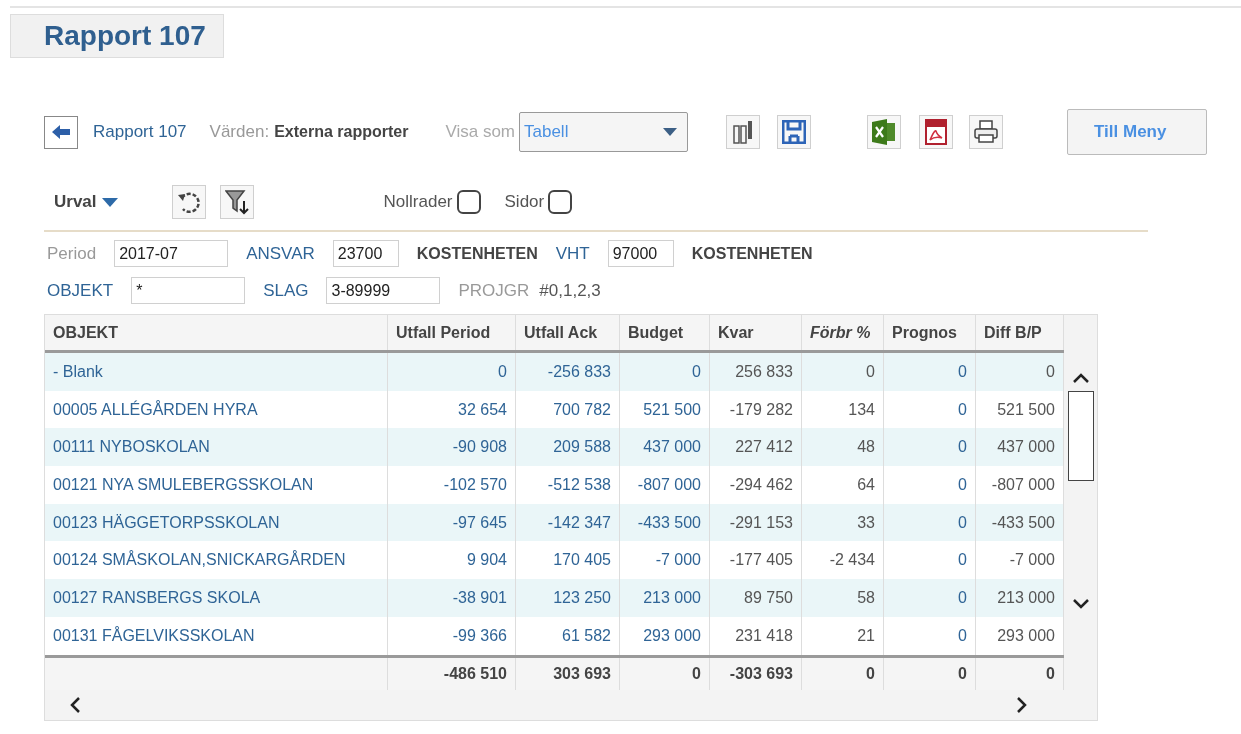  I want to click on table-cell: -807 000, so click(665, 485).